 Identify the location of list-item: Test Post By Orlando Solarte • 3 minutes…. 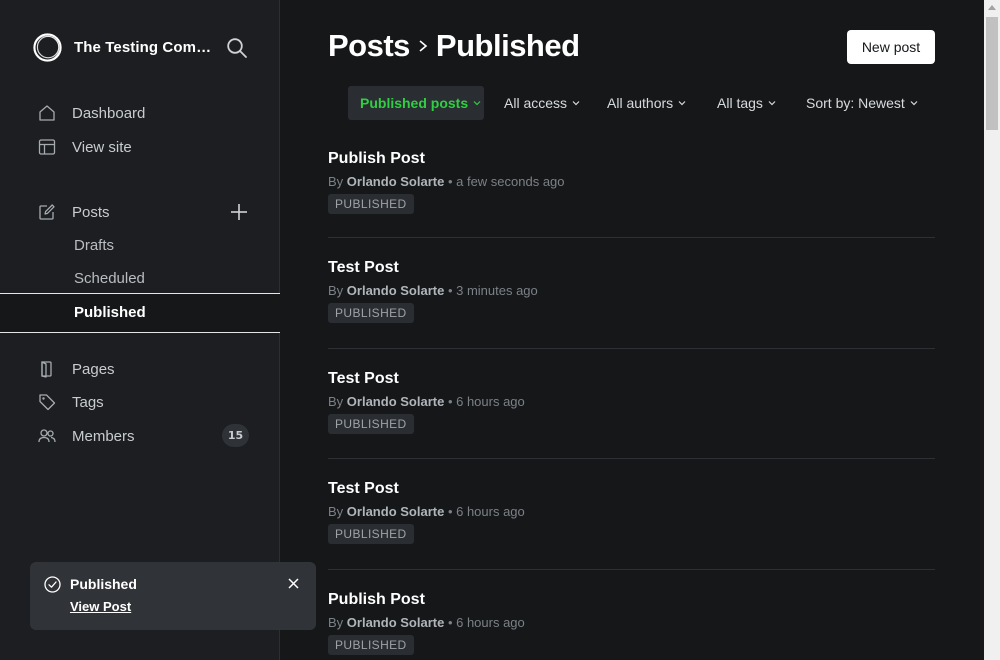
(631, 291).